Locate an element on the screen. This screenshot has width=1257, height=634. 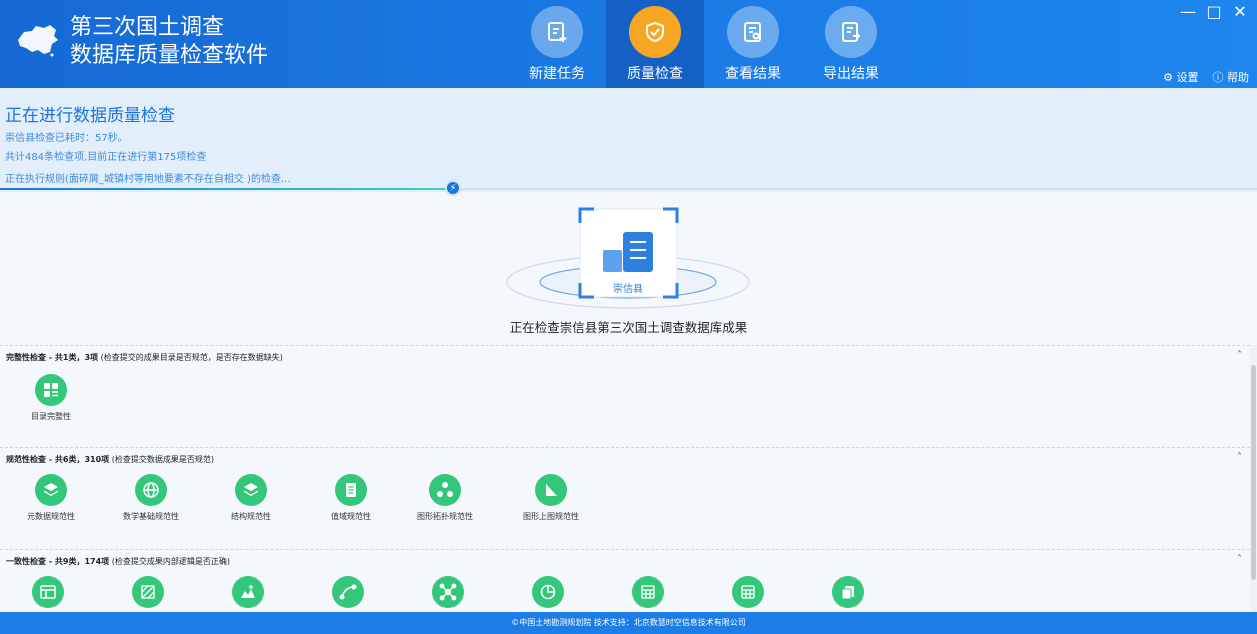
check-item-label: 目录完整性 is located at coordinates (51, 416).